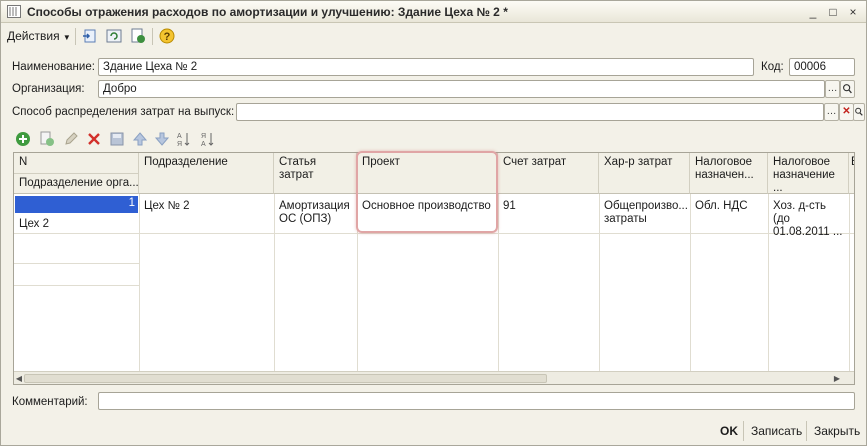 The height and width of the screenshot is (446, 867). I want to click on close-window-button: ×, so click(853, 12).